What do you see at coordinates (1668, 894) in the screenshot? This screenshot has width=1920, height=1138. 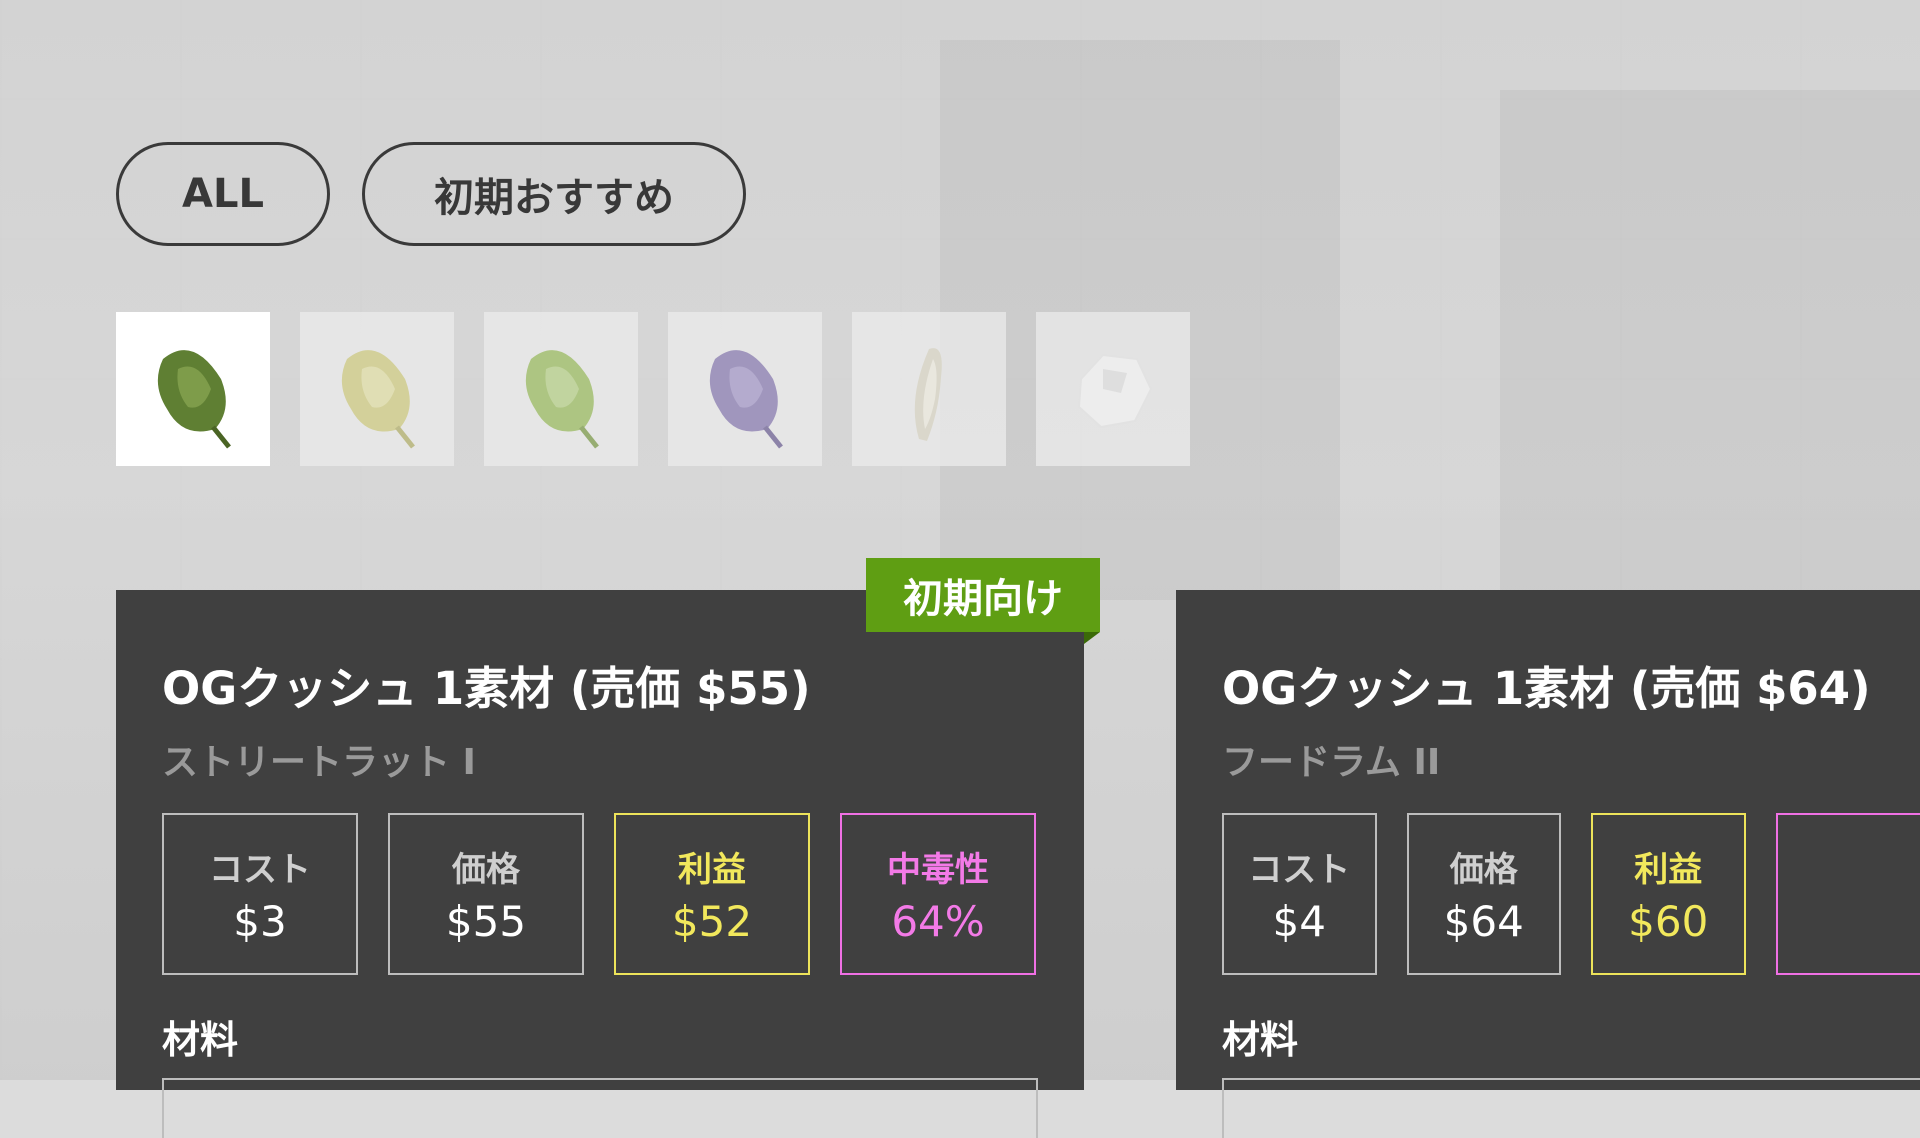 I see `profit-stat: 利益 $60` at bounding box center [1668, 894].